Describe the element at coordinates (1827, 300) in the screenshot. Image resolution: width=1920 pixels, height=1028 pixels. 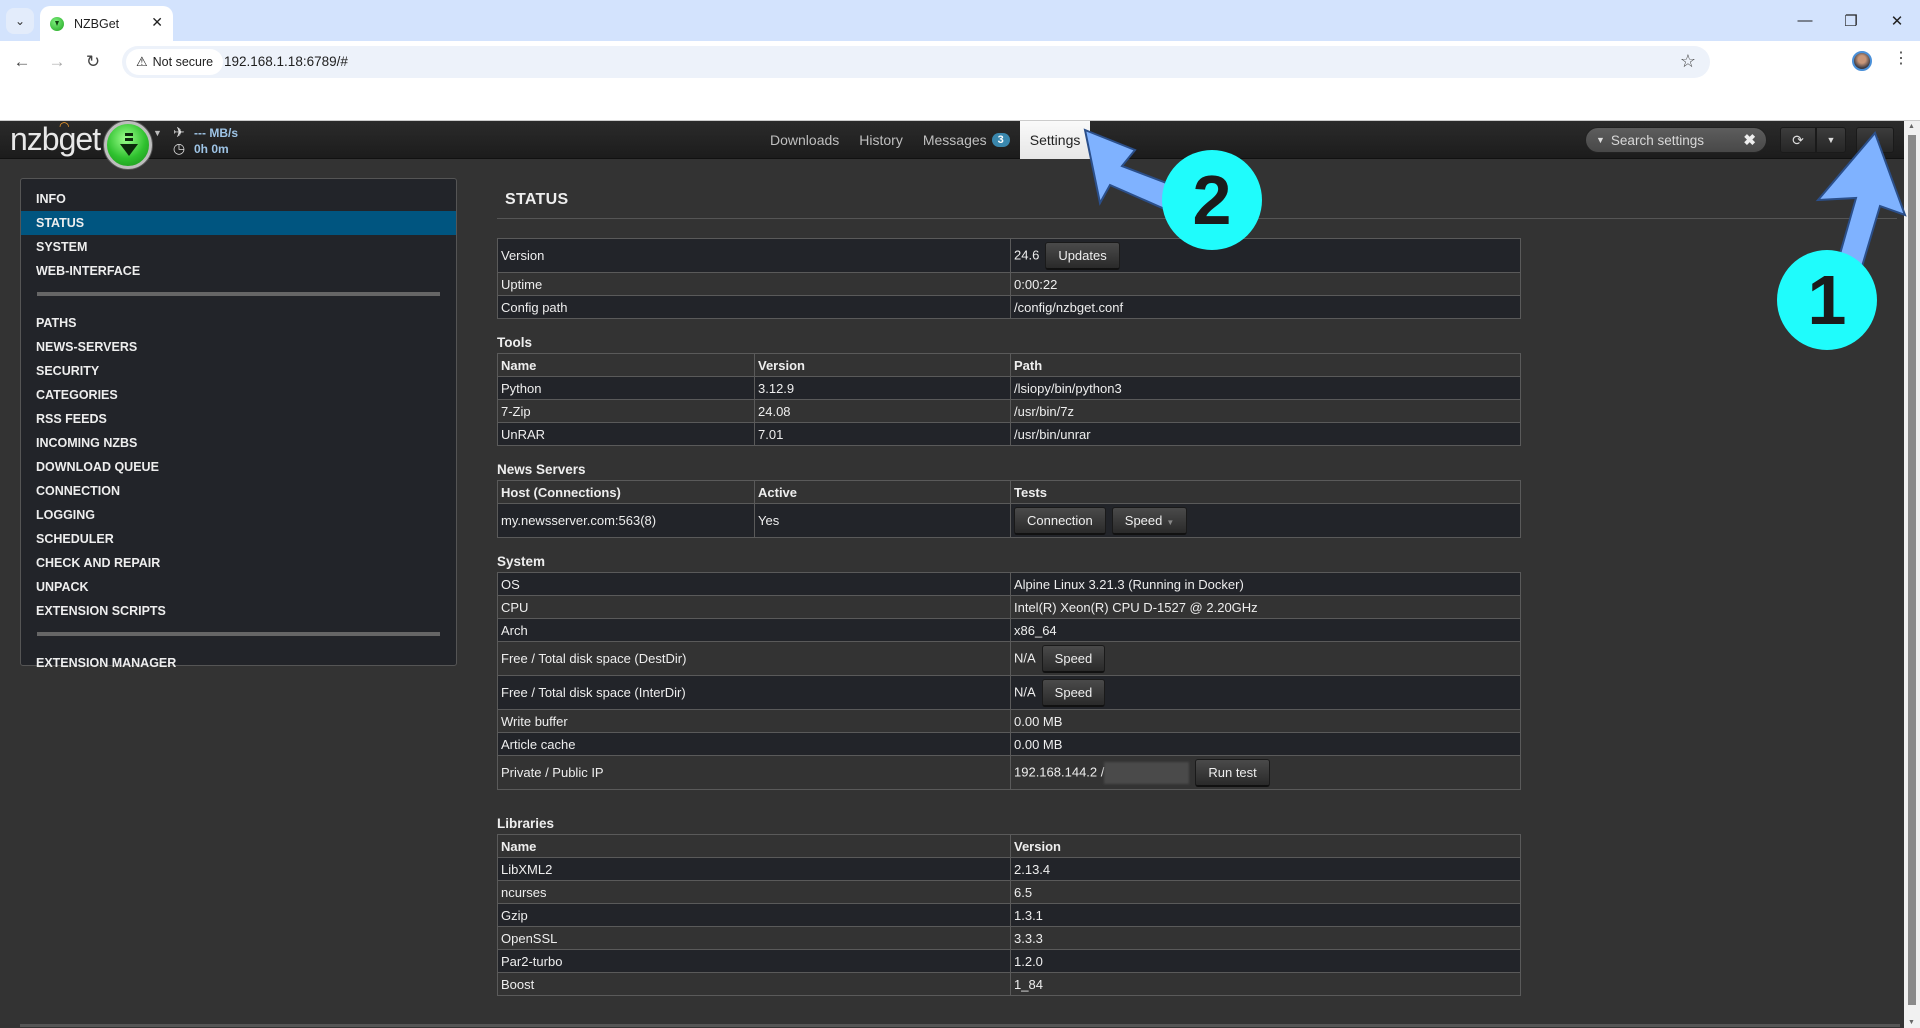
I see `callout-1: 1` at that location.